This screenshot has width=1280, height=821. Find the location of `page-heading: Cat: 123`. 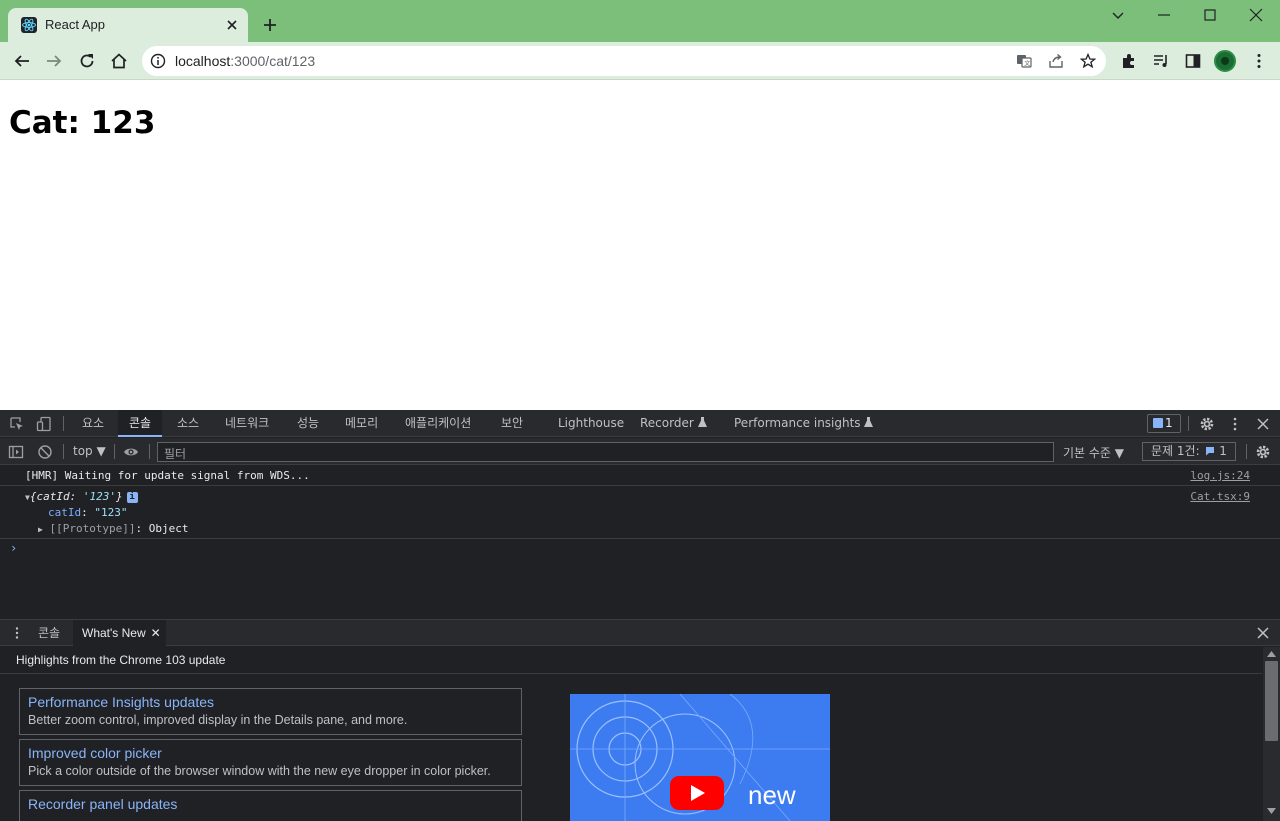

page-heading: Cat: 123 is located at coordinates (82, 123).